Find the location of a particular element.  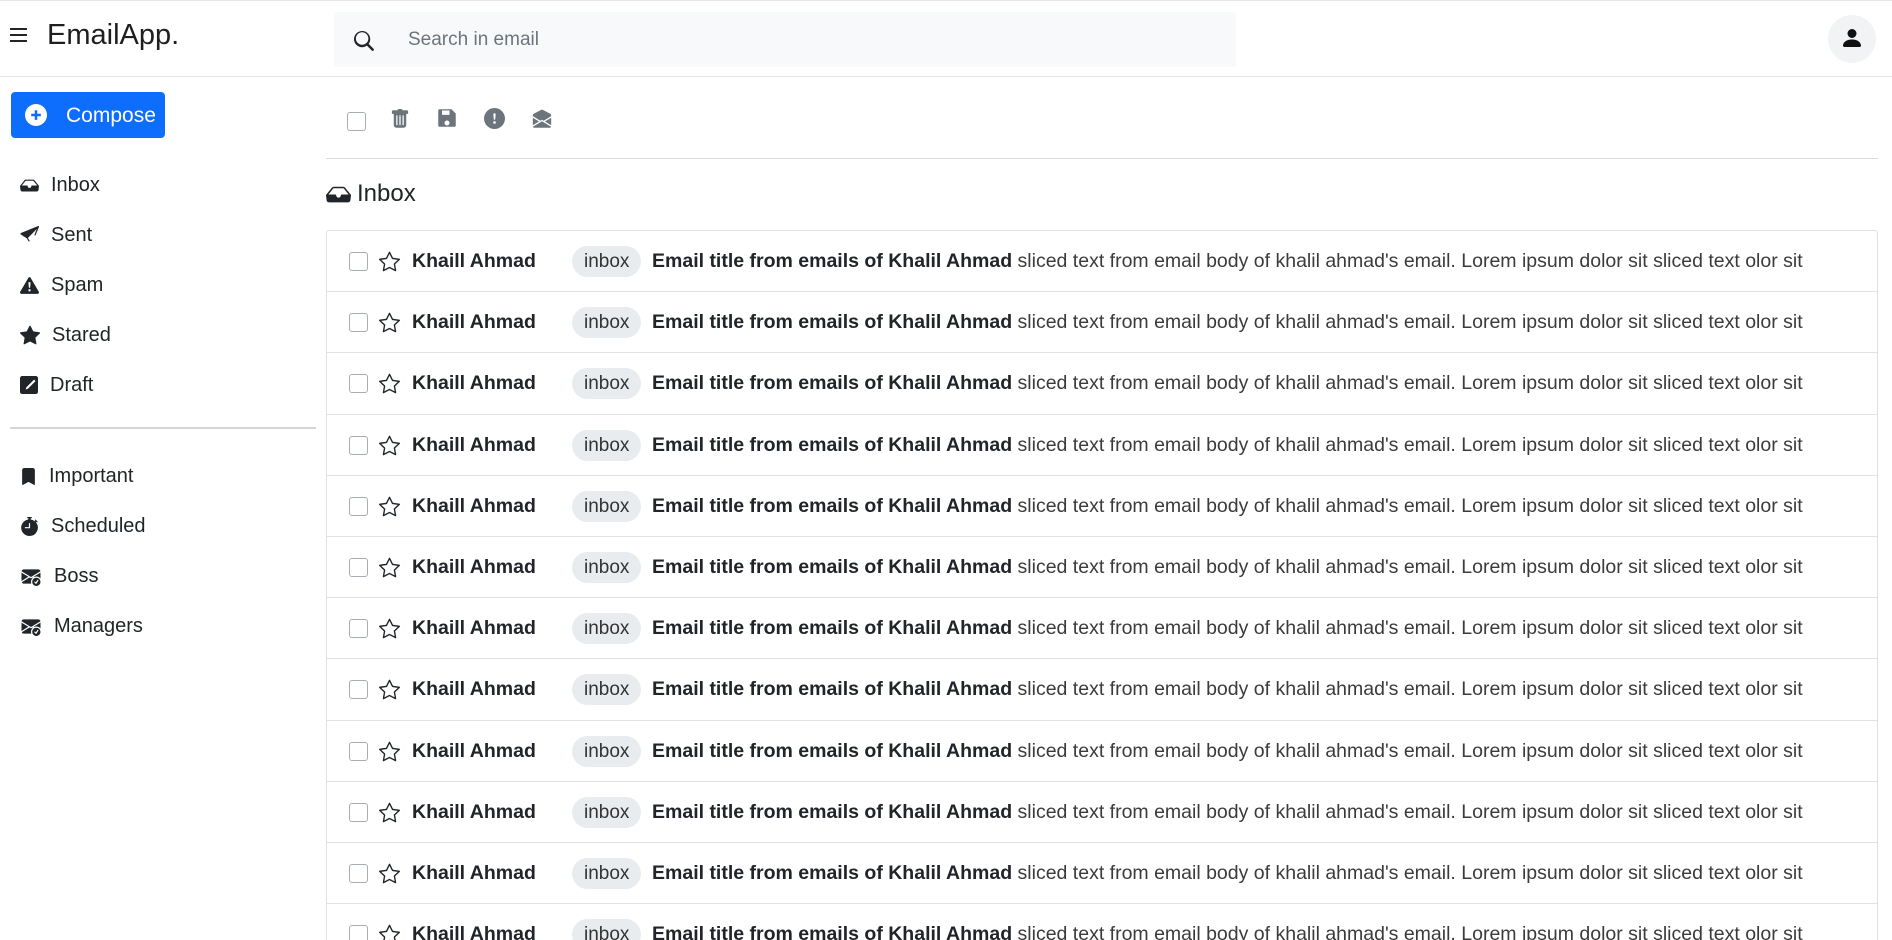

sidebar-item-stared: Stared is located at coordinates (65, 335).